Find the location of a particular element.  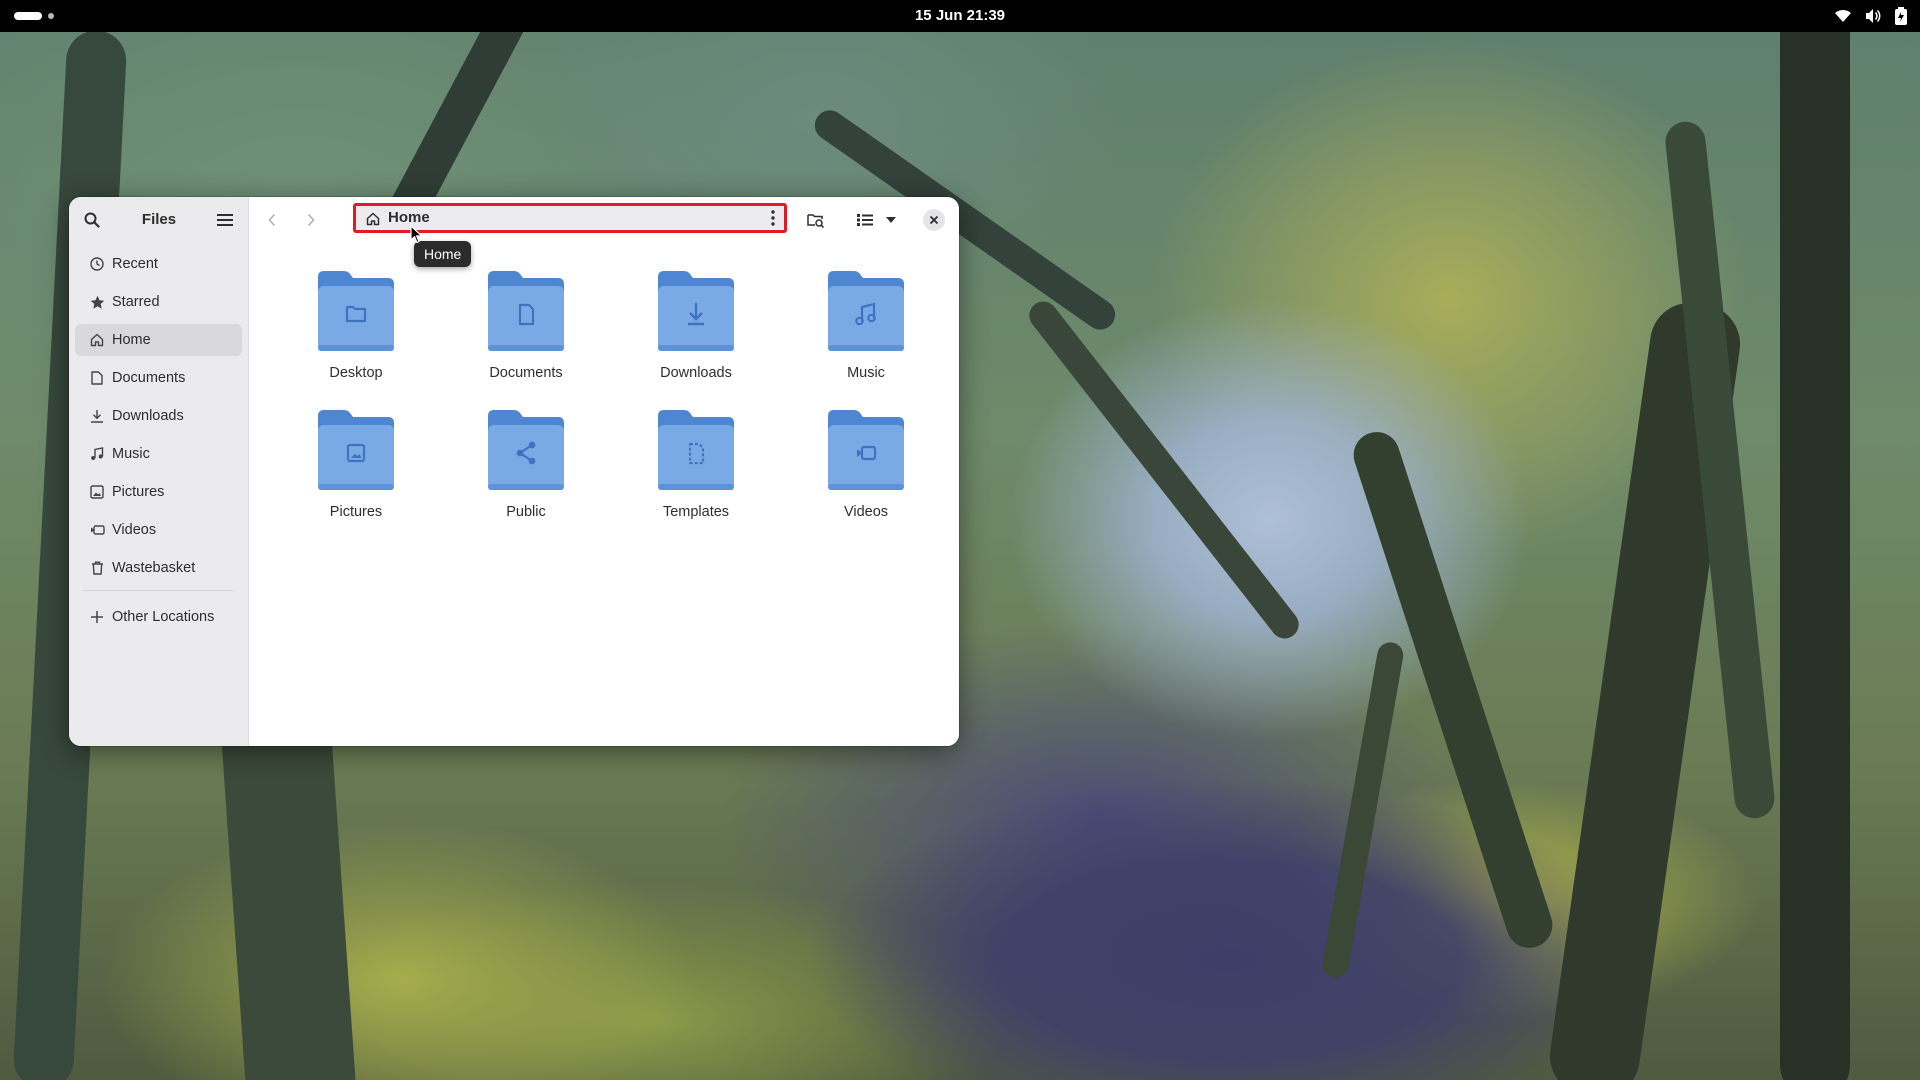

sidebar-item-label: Recent is located at coordinates (135, 264).